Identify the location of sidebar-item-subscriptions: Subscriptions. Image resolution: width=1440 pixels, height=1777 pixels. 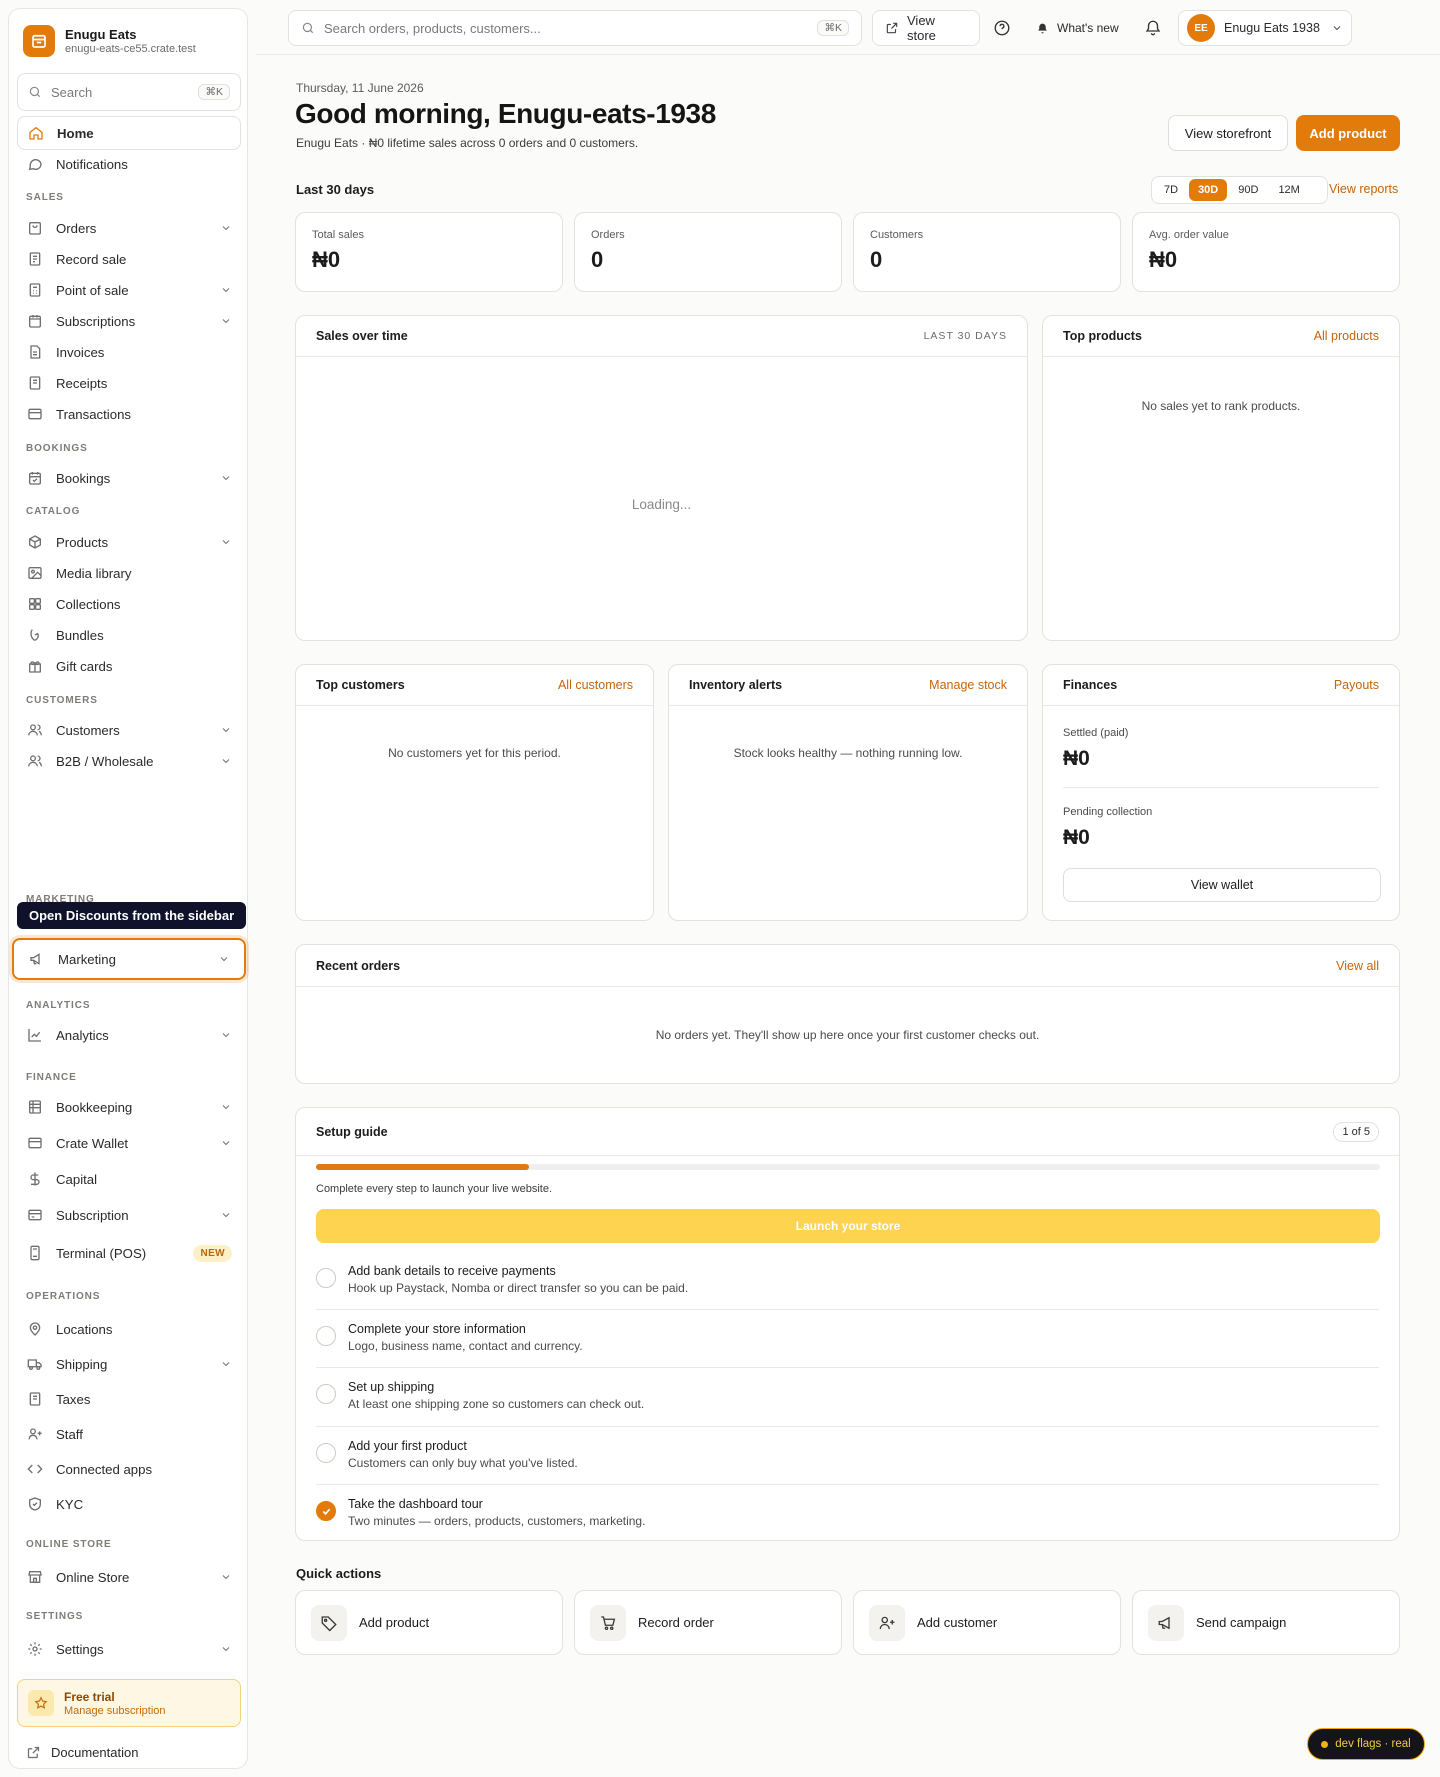
(129, 321).